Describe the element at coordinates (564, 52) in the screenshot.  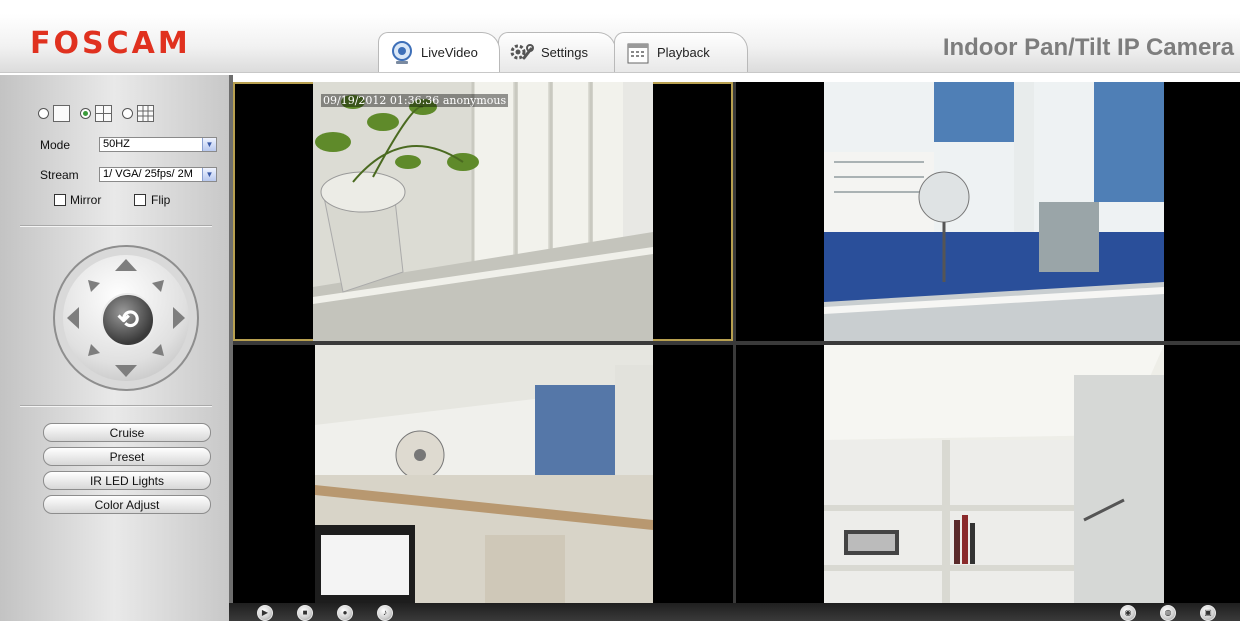
I see `tab-settings-label: Settings` at that location.